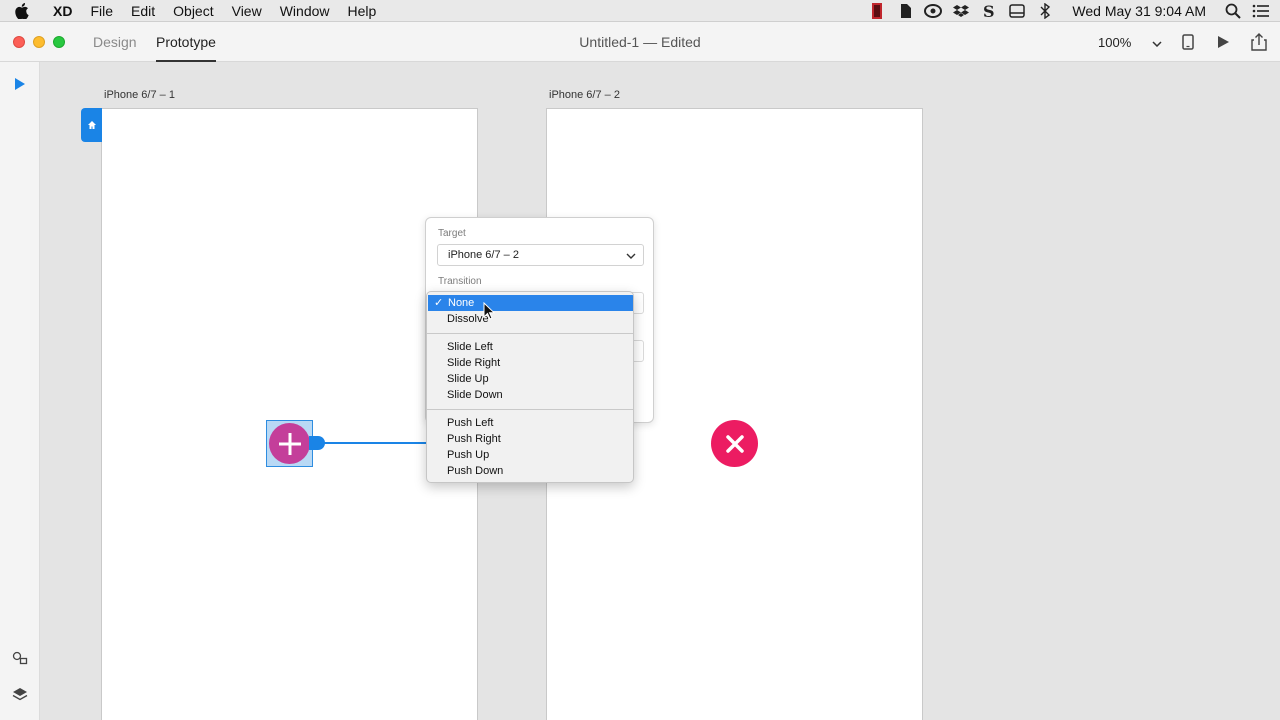 The image size is (1280, 720). I want to click on dropdown-item-push-right: Push Right, so click(530, 439).